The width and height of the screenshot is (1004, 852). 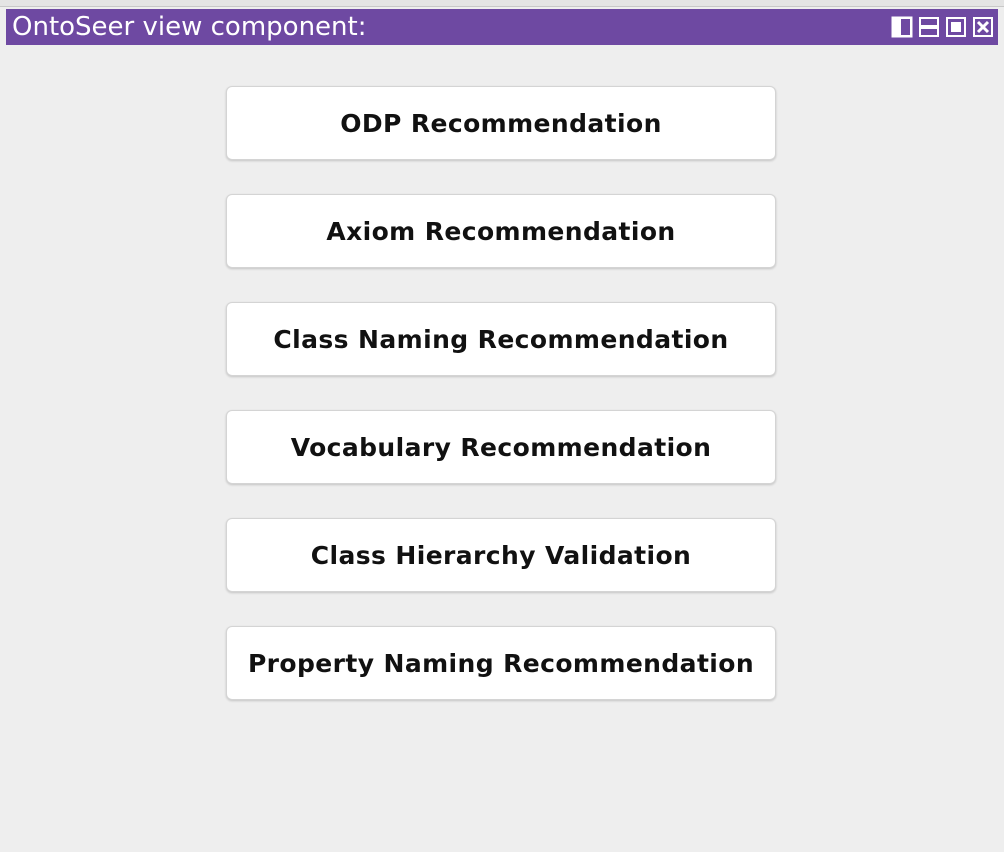 I want to click on view-title-bar: OntoSeer view component:, so click(x=502, y=27).